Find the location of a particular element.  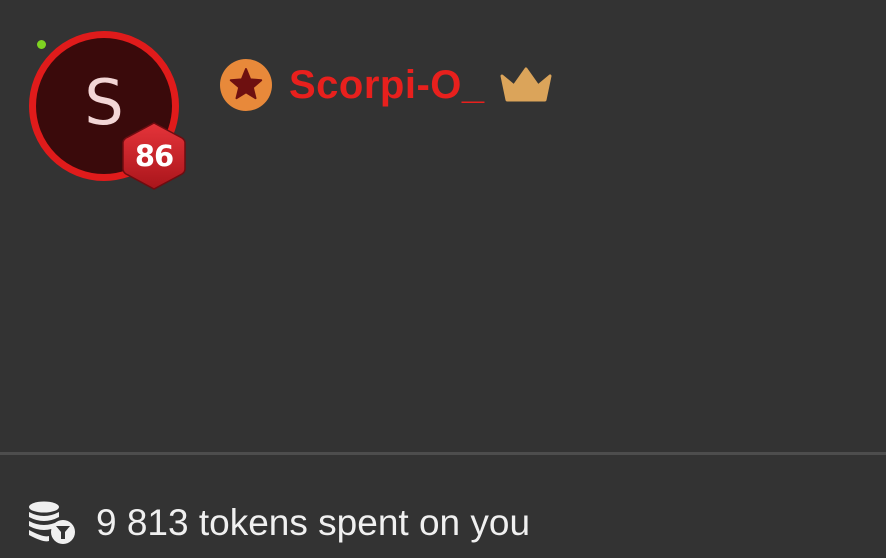

level-number: 86 is located at coordinates (154, 156).